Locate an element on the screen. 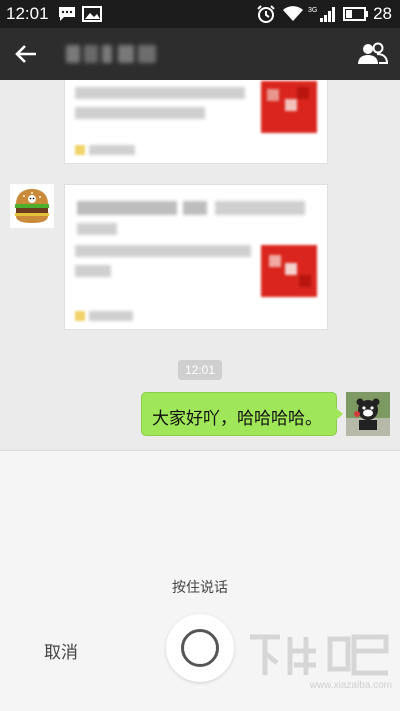  record-button is located at coordinates (200, 648).